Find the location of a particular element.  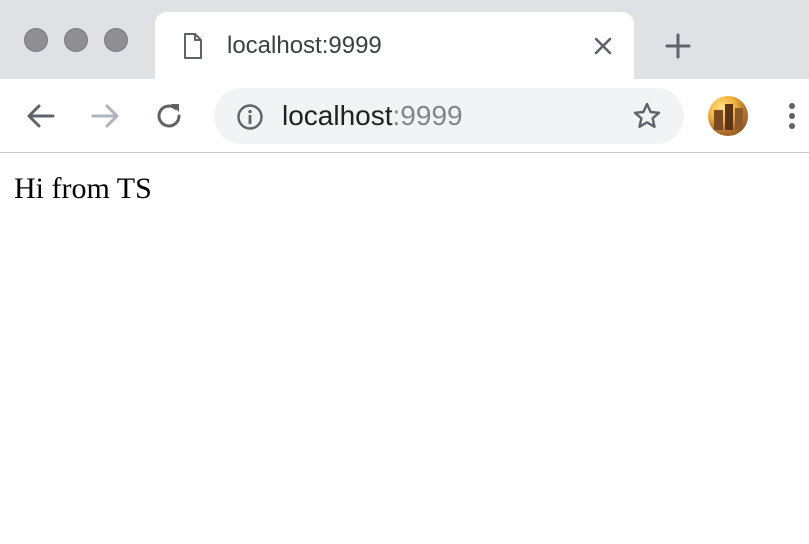

window-minimize-control is located at coordinates (76, 40).